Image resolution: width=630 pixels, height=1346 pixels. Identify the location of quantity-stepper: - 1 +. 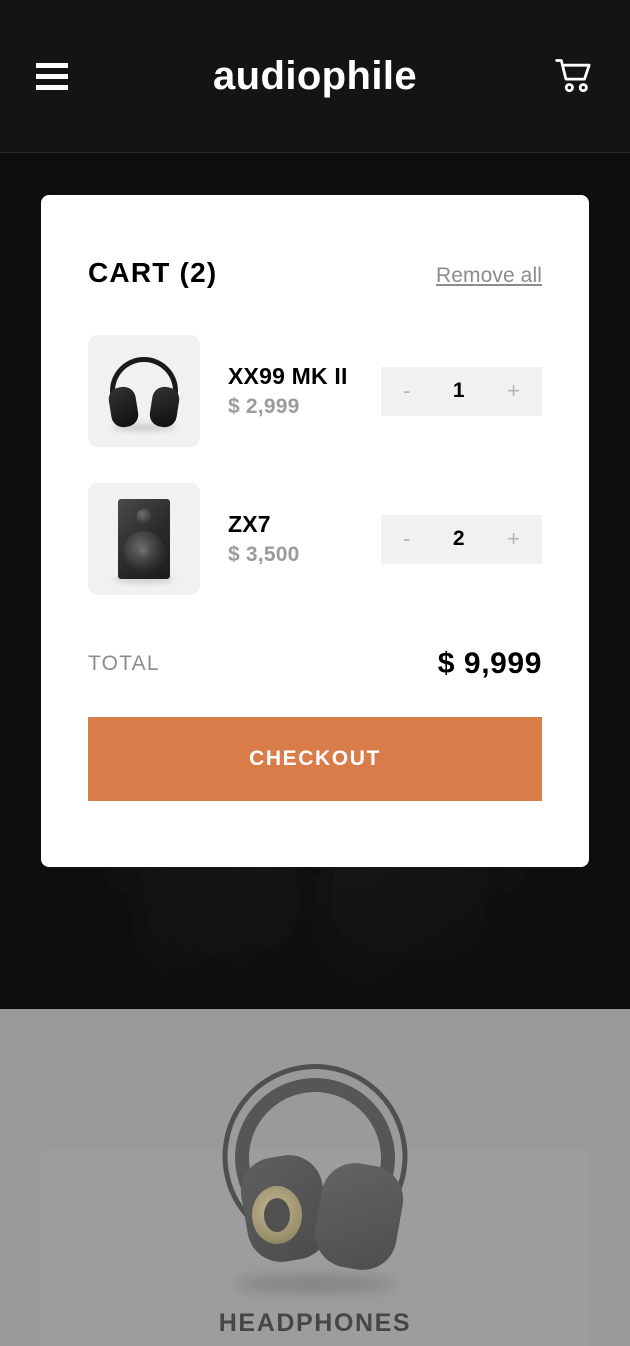
(461, 391).